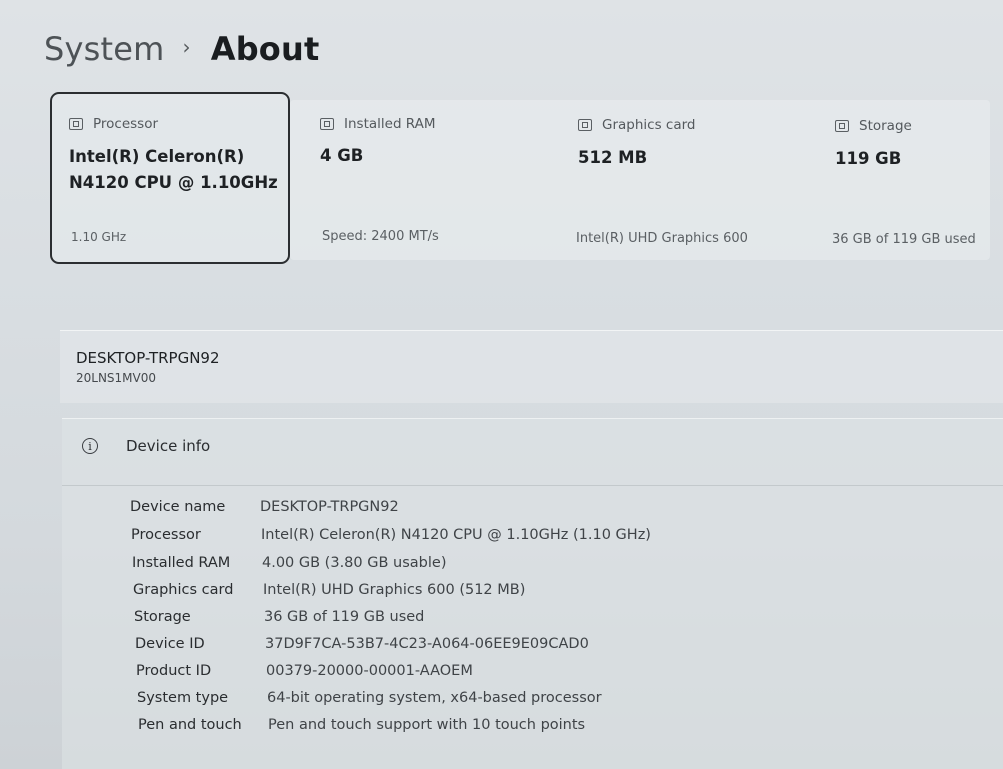 The width and height of the screenshot is (1003, 769). I want to click on spec-label: Processor, so click(166, 535).